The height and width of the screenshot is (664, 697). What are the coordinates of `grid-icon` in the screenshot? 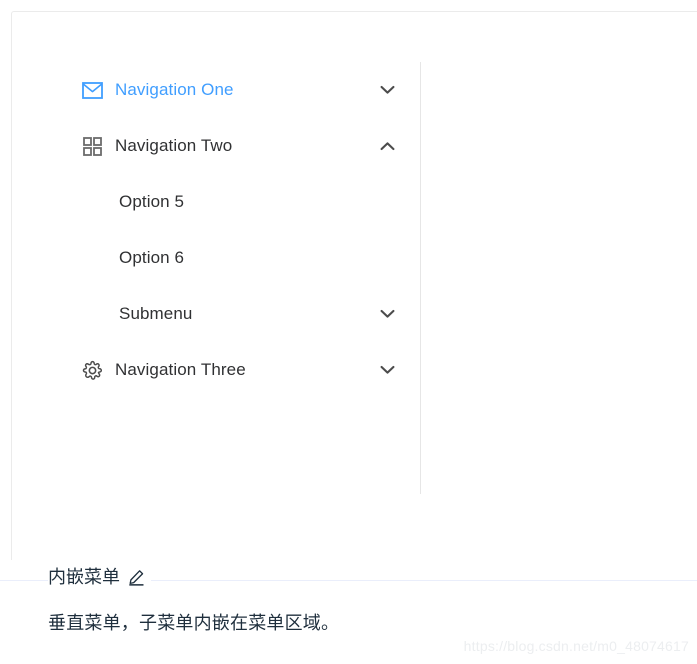 It's located at (92, 146).